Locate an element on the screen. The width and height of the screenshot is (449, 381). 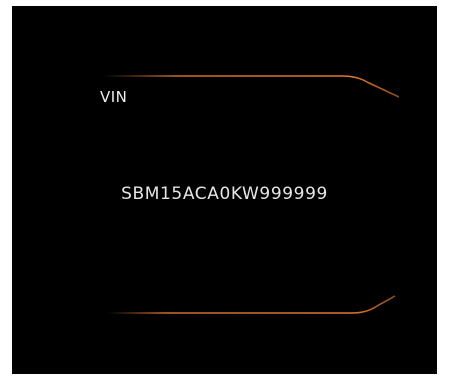
vin-label: VIN is located at coordinates (114, 97).